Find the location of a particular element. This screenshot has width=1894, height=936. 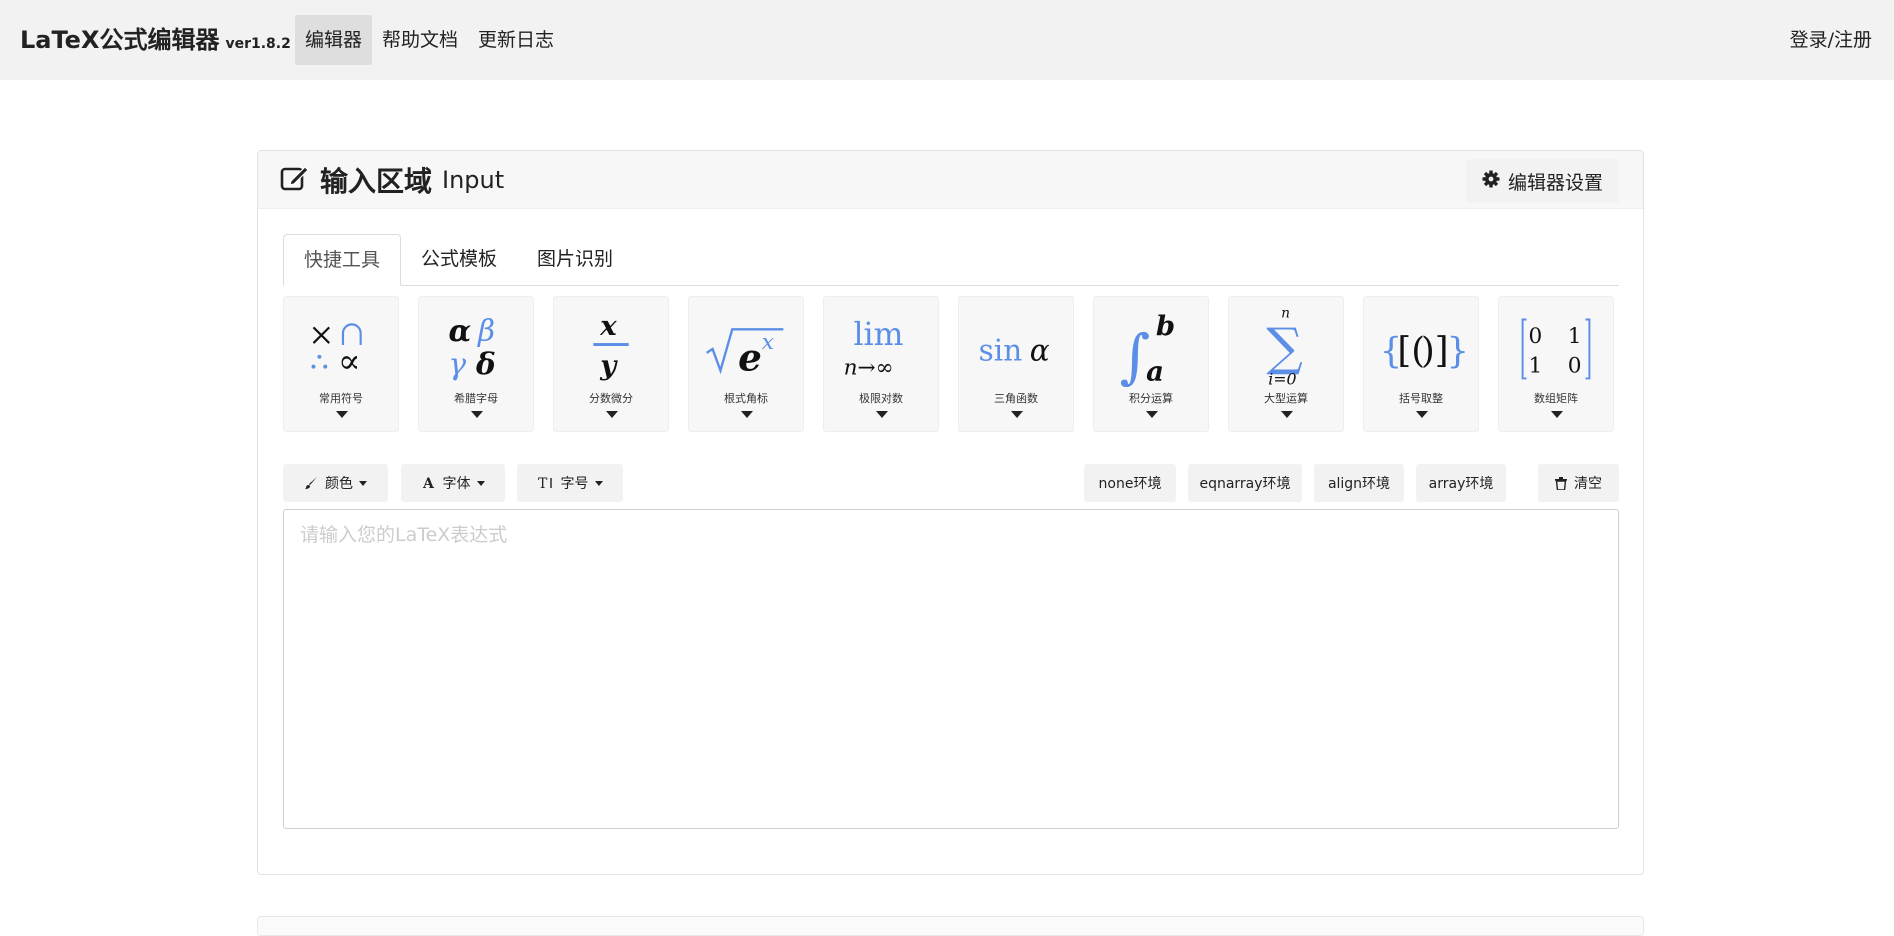

svg-text: e is located at coordinates (750, 358).